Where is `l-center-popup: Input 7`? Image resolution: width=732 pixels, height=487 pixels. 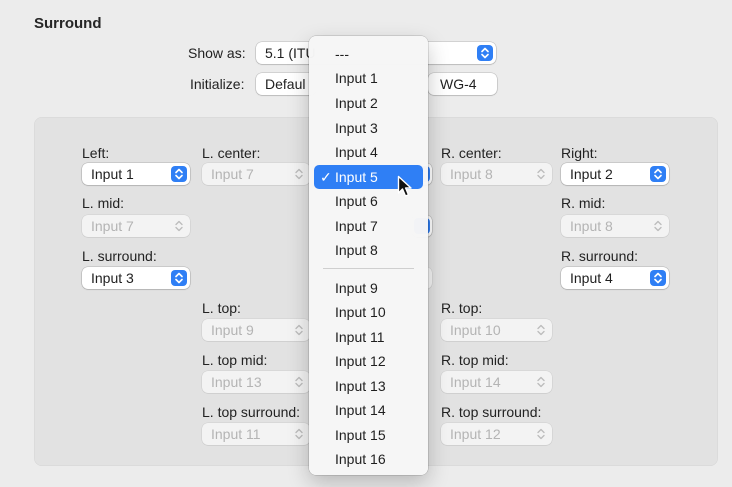
l-center-popup: Input 7 is located at coordinates (256, 174).